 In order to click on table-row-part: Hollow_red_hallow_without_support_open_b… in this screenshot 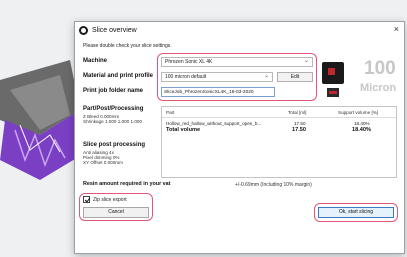, I will do `click(214, 123)`.